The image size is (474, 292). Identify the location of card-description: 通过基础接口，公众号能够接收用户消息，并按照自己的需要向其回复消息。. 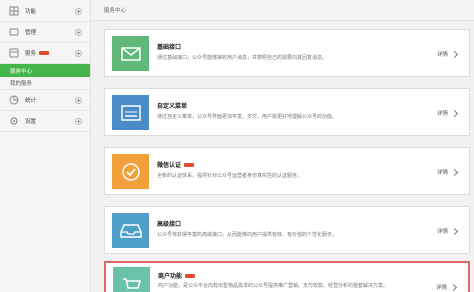
(242, 58).